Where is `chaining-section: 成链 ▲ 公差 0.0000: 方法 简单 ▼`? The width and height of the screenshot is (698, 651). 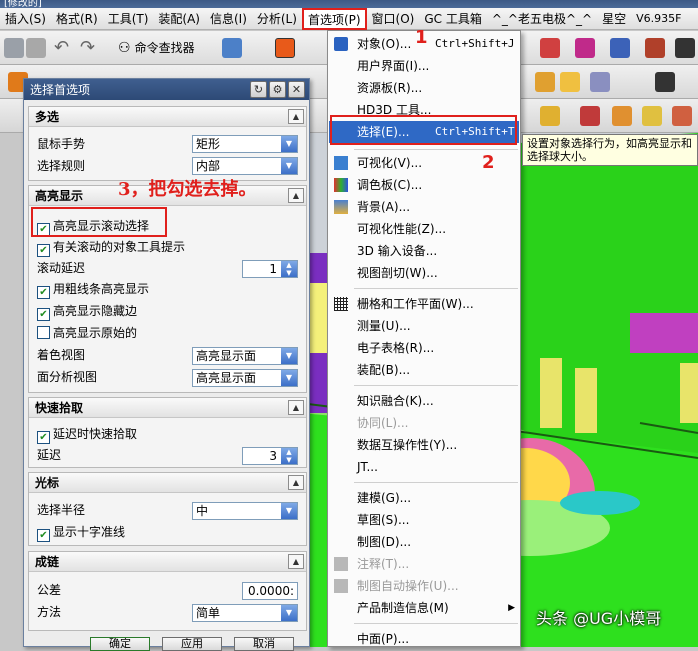
chaining-section: 成链 ▲ 公差 0.0000: 方法 简单 ▼ is located at coordinates (167, 591).